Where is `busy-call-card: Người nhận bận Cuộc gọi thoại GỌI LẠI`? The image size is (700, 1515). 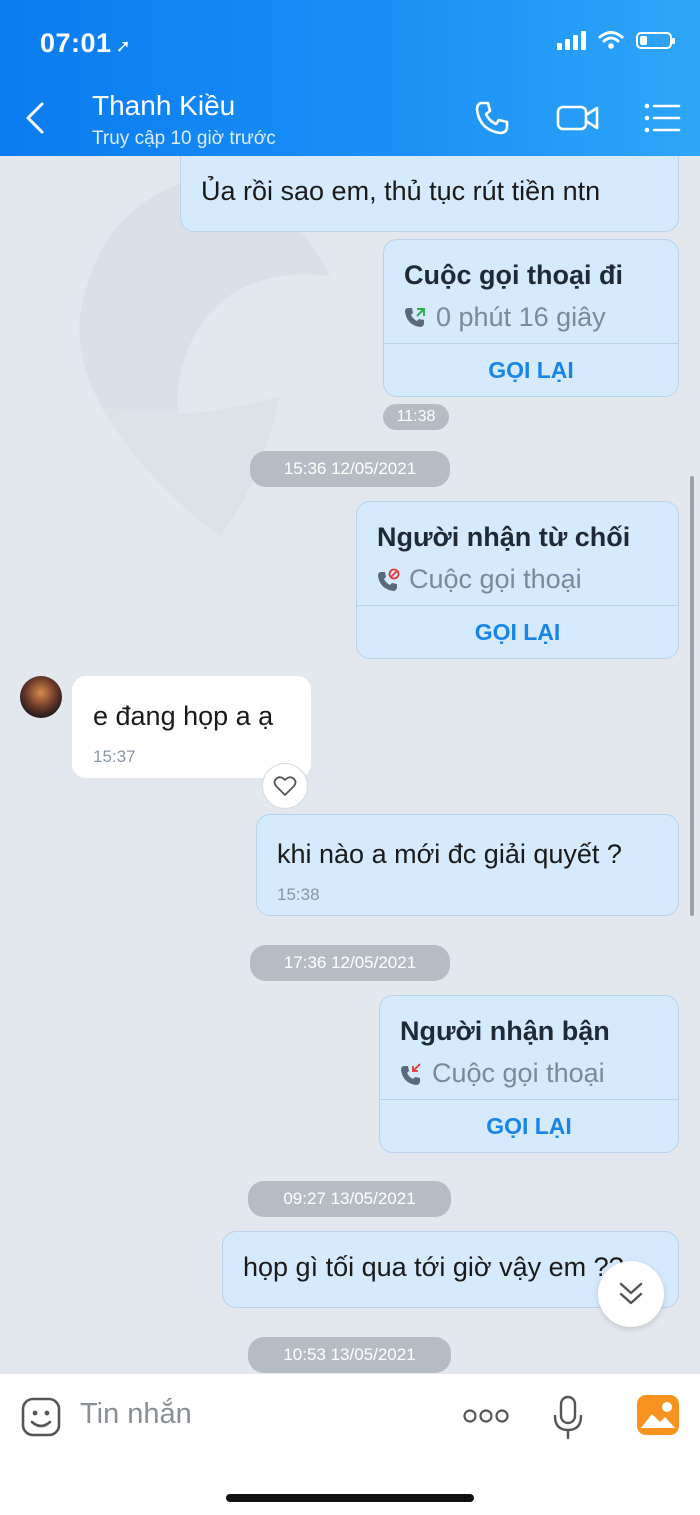
busy-call-card: Người nhận bận Cuộc gọi thoại GỌI LẠI is located at coordinates (529, 1074).